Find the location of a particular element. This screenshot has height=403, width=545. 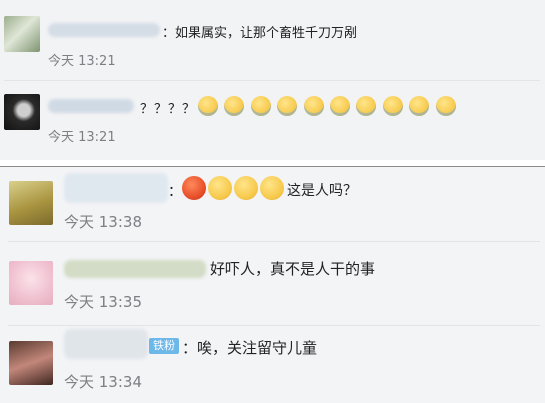

angry-face-emoji is located at coordinates (194, 188).